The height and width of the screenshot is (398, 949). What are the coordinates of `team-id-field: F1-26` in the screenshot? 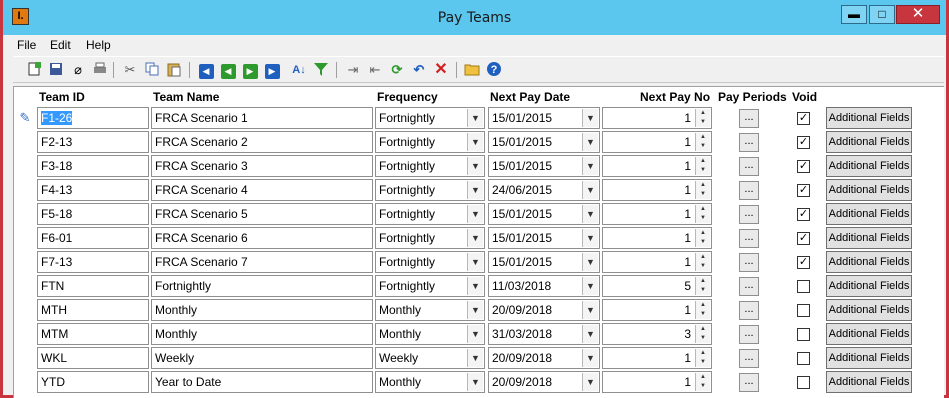 It's located at (93, 118).